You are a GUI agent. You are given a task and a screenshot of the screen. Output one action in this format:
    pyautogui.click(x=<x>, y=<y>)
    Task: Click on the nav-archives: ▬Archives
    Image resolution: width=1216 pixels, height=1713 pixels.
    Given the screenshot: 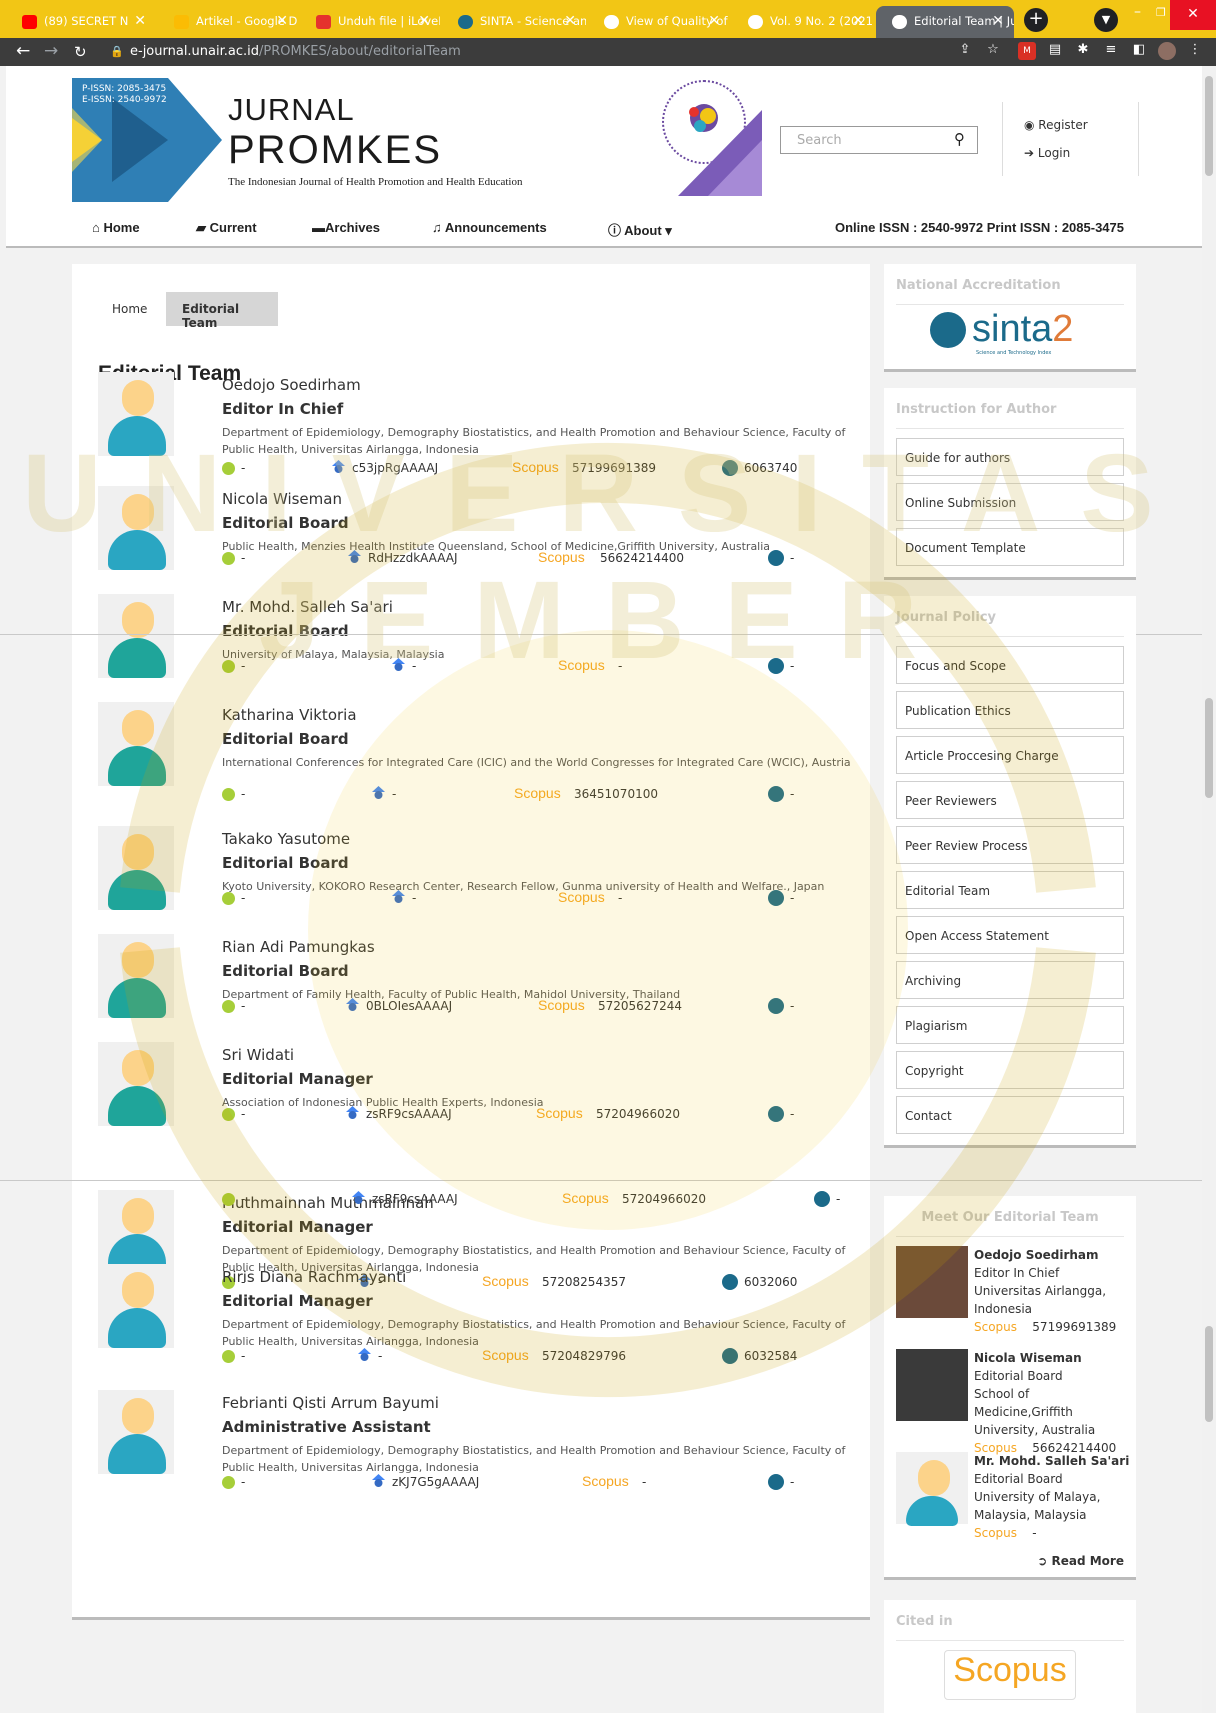 What is the action you would take?
    pyautogui.click(x=346, y=227)
    